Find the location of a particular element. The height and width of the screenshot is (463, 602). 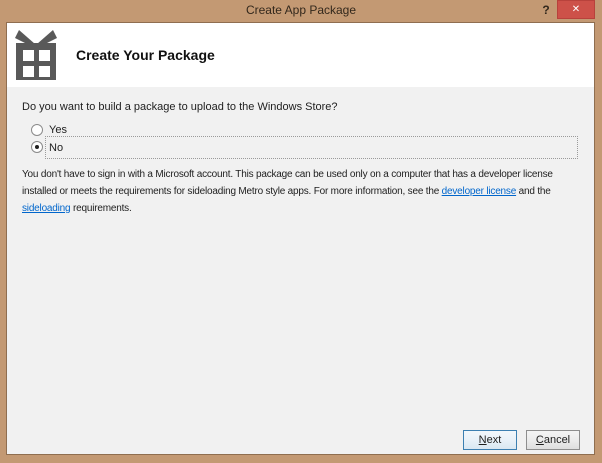

page-title: Create Your Package is located at coordinates (145, 55).